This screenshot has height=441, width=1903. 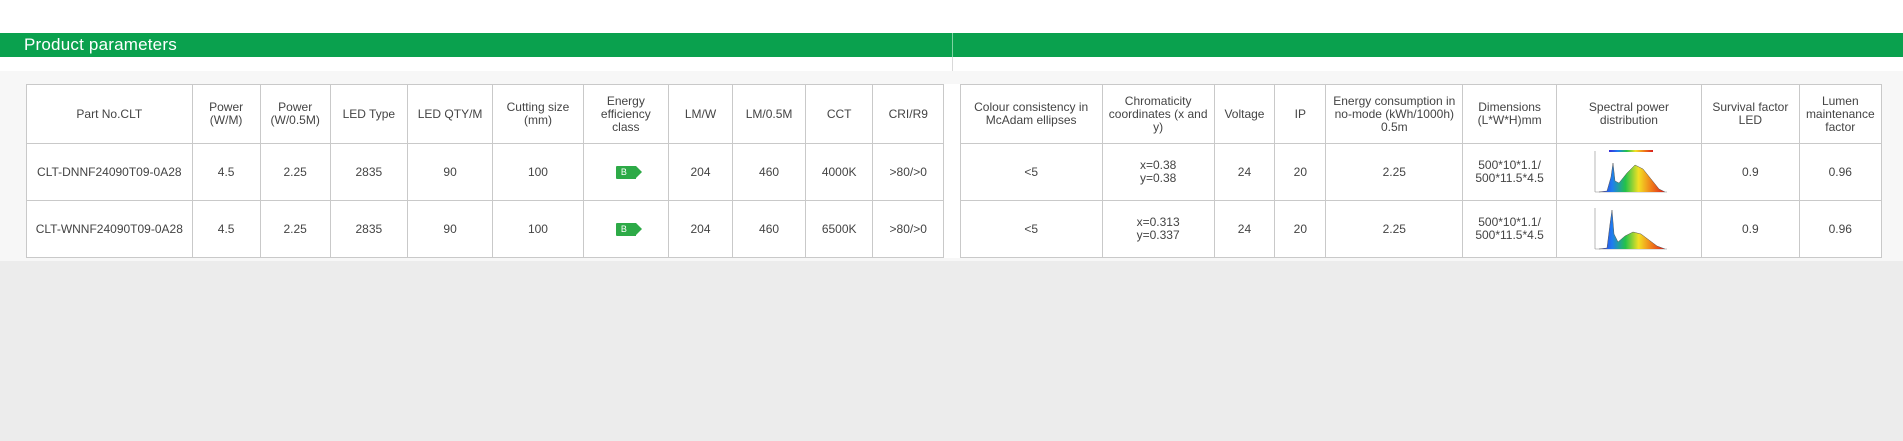 What do you see at coordinates (109, 114) in the screenshot?
I see `header-part-no: Part No.CLT` at bounding box center [109, 114].